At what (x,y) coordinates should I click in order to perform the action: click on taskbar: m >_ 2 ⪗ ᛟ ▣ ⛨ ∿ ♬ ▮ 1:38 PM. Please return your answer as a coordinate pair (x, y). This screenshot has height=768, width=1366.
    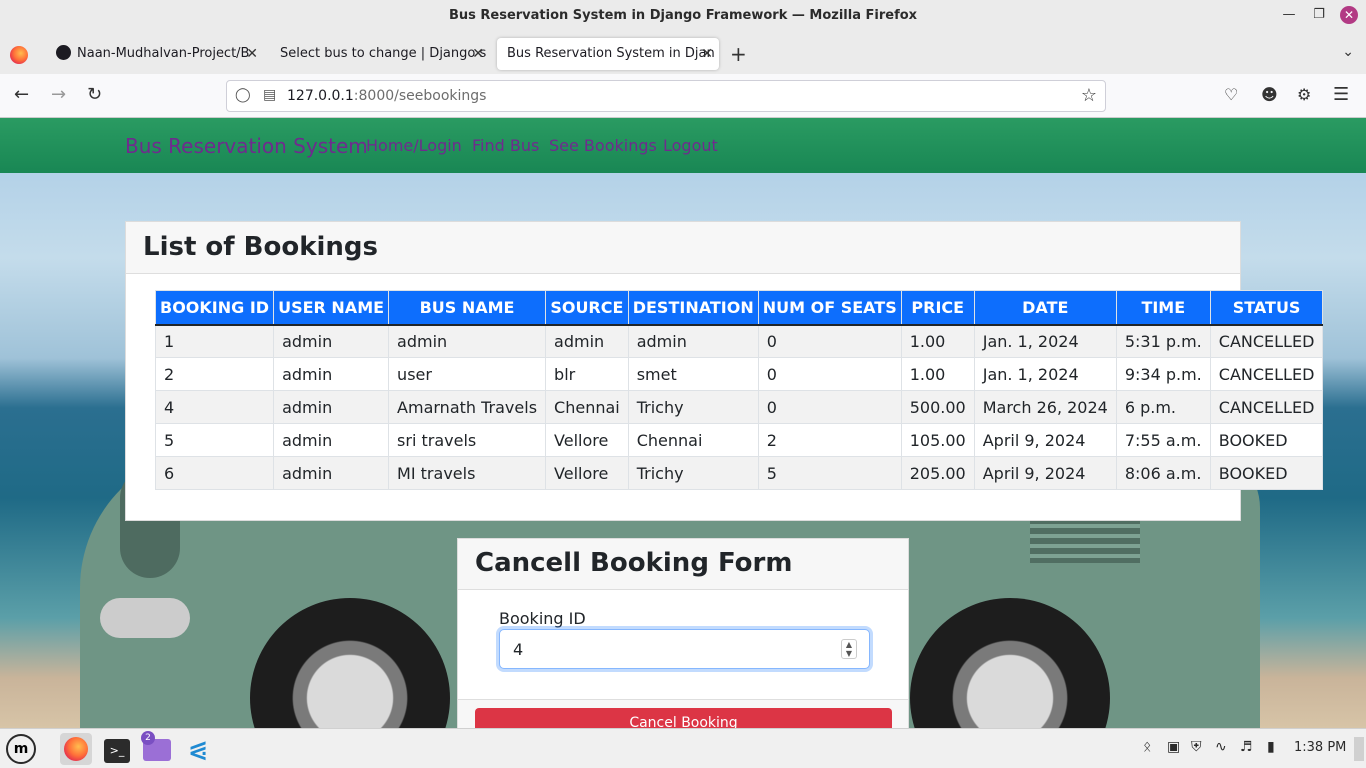
    Looking at the image, I should click on (683, 748).